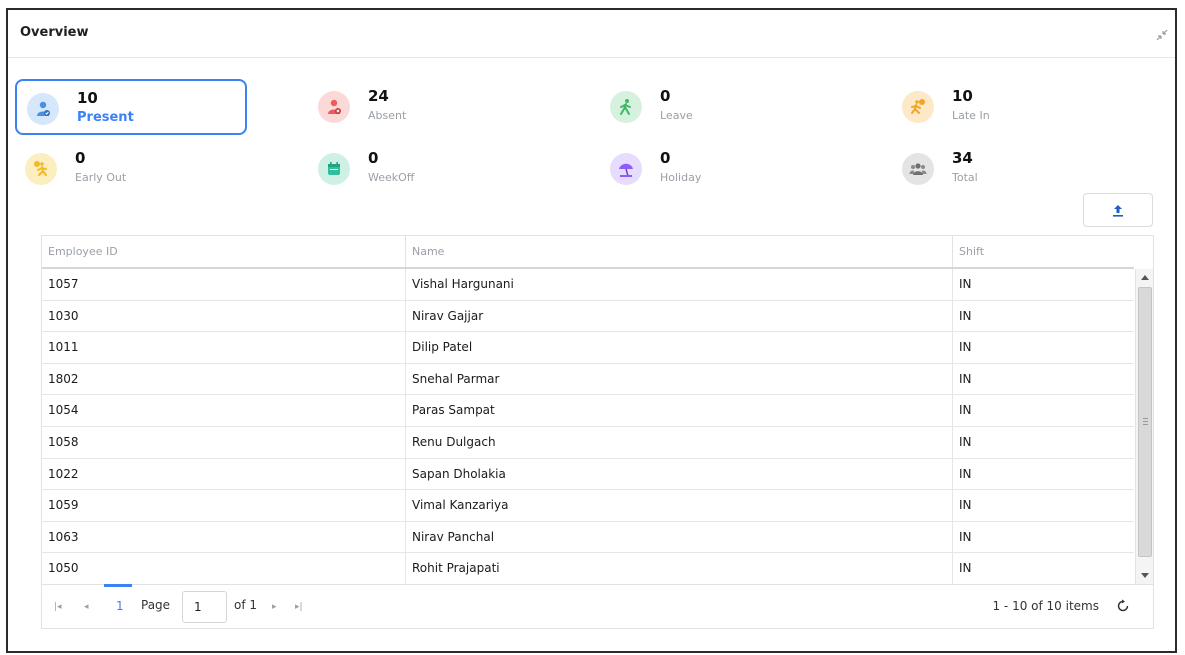 The width and height of the screenshot is (1185, 655). I want to click on first-page-icon: |◂, so click(58, 607).